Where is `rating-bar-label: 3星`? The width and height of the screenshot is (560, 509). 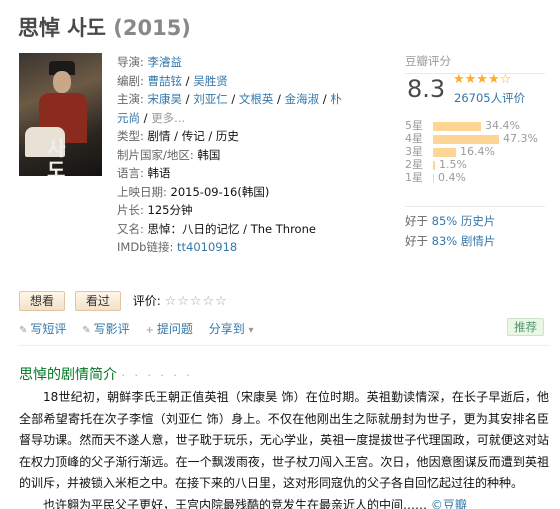
rating-bar-label: 3星 is located at coordinates (414, 151).